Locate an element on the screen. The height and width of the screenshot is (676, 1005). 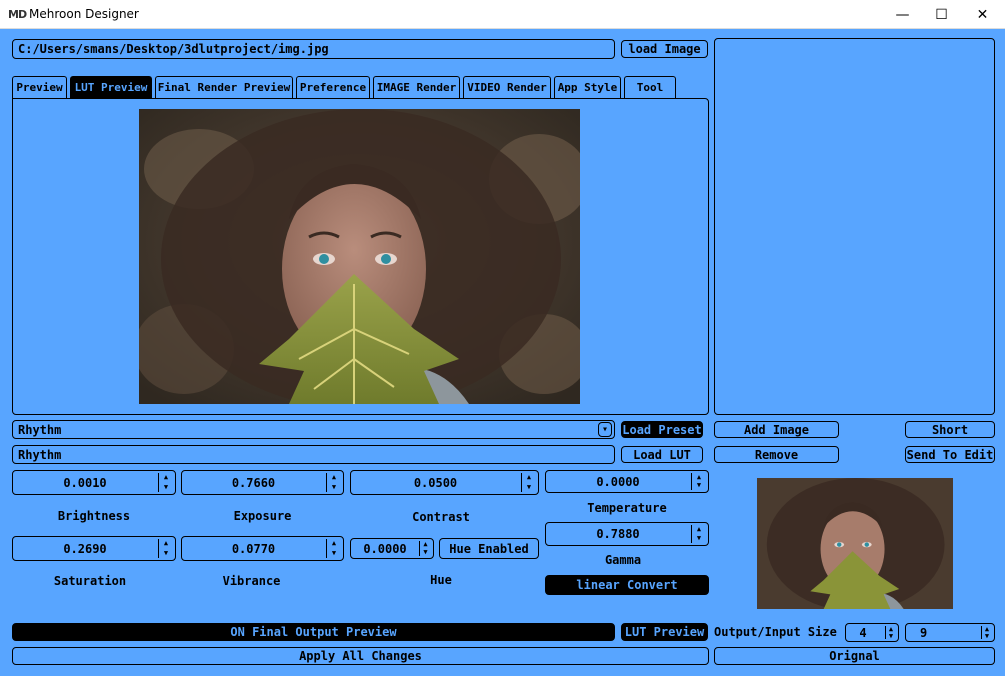
hue-spinbox: 0.0000 ▲ ▼ is located at coordinates (392, 548).